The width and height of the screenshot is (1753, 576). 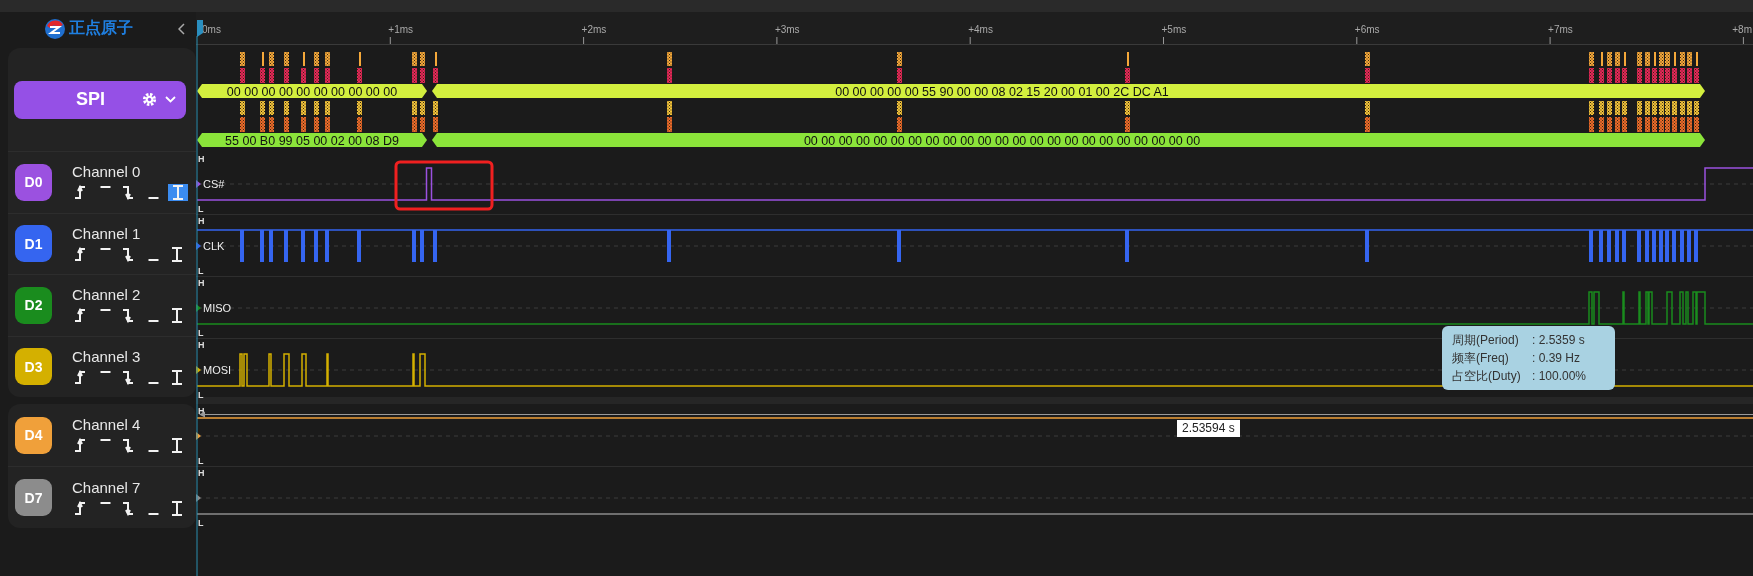 I want to click on trigger-button, so click(x=178, y=193).